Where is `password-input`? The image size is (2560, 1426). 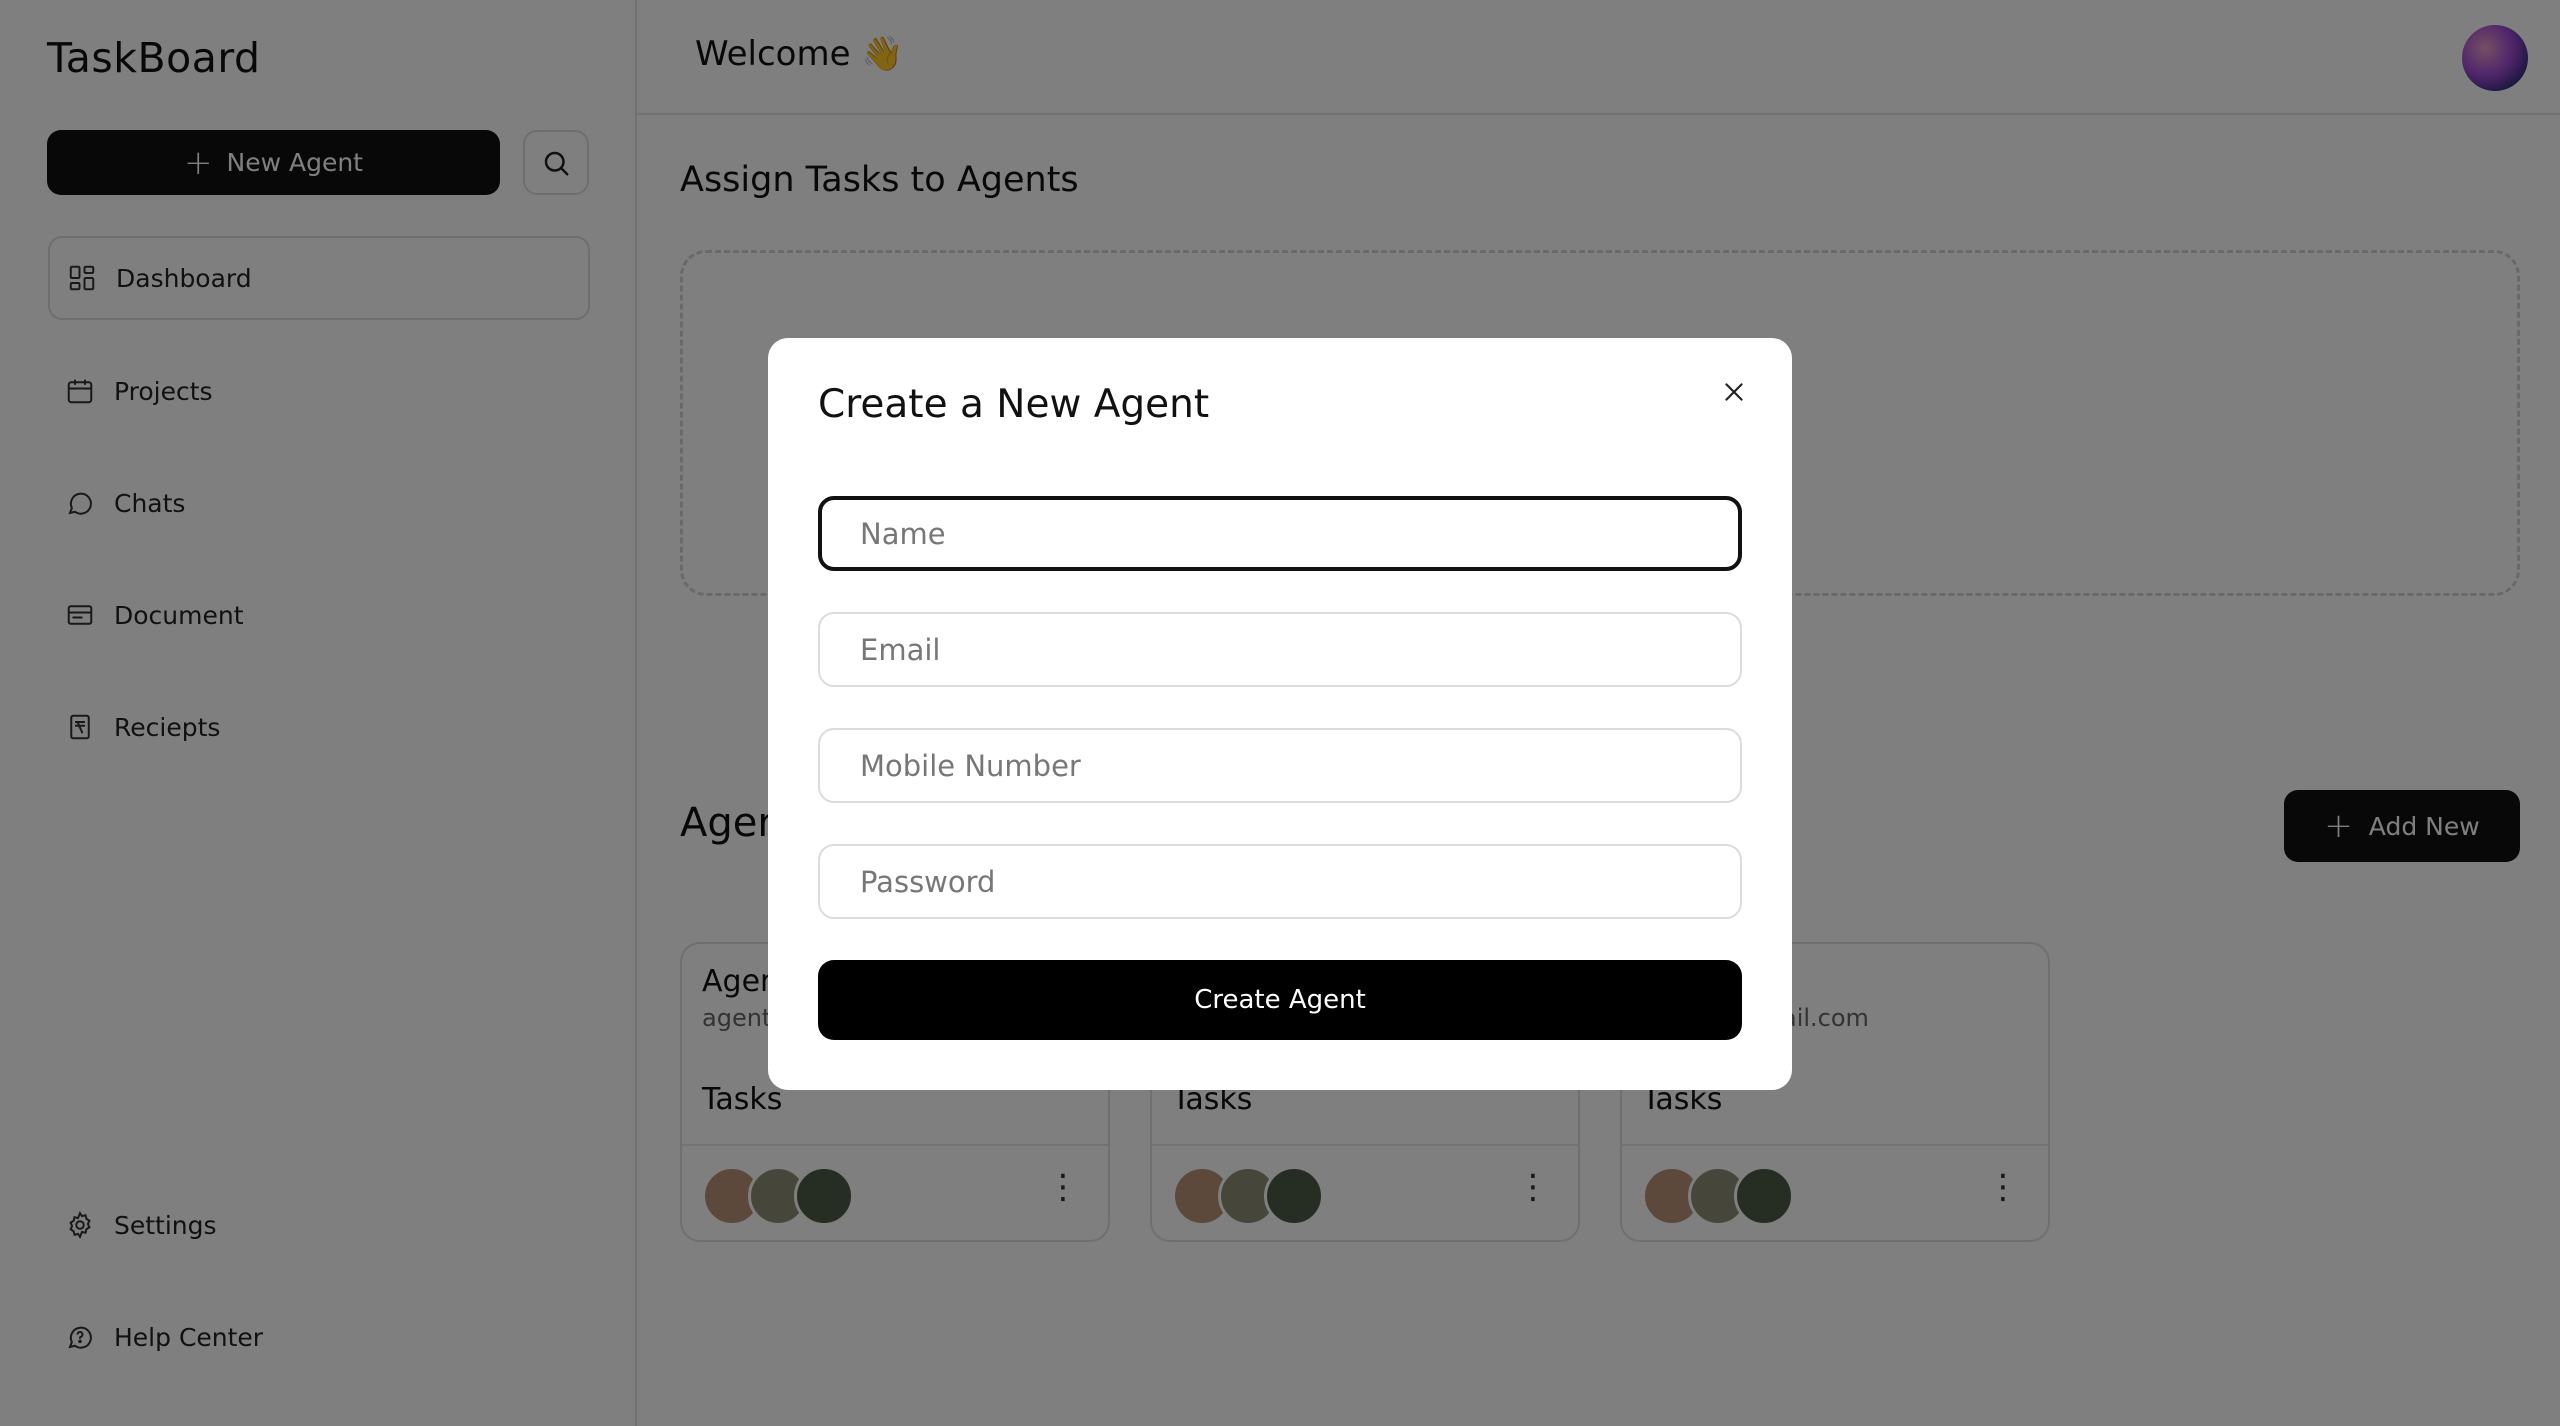 password-input is located at coordinates (1280, 881).